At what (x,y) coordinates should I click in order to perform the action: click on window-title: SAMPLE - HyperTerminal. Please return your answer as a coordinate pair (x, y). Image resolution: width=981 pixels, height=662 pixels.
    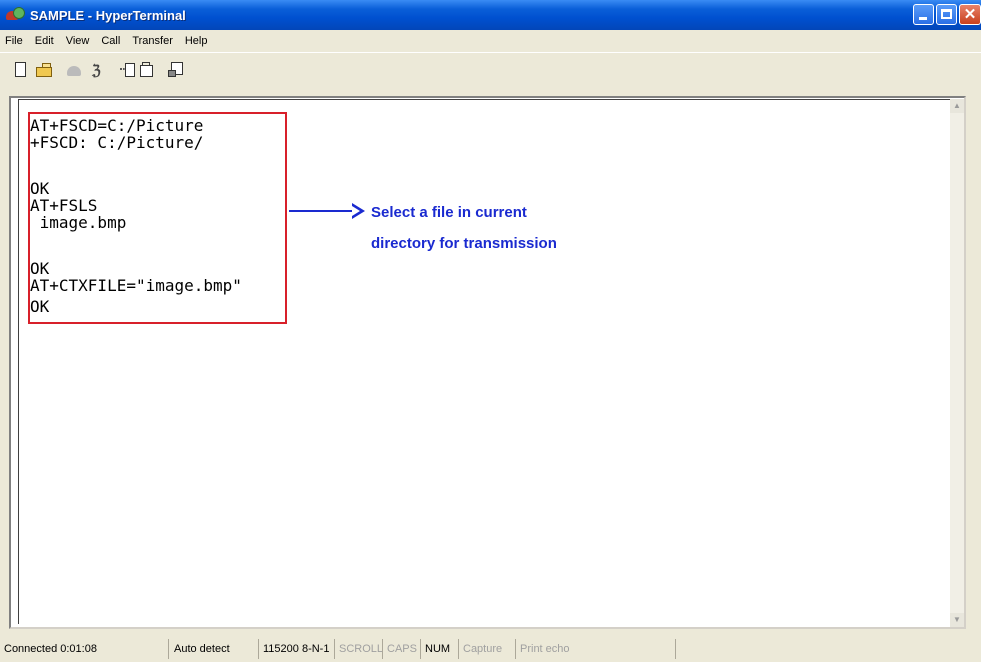
    Looking at the image, I should click on (108, 15).